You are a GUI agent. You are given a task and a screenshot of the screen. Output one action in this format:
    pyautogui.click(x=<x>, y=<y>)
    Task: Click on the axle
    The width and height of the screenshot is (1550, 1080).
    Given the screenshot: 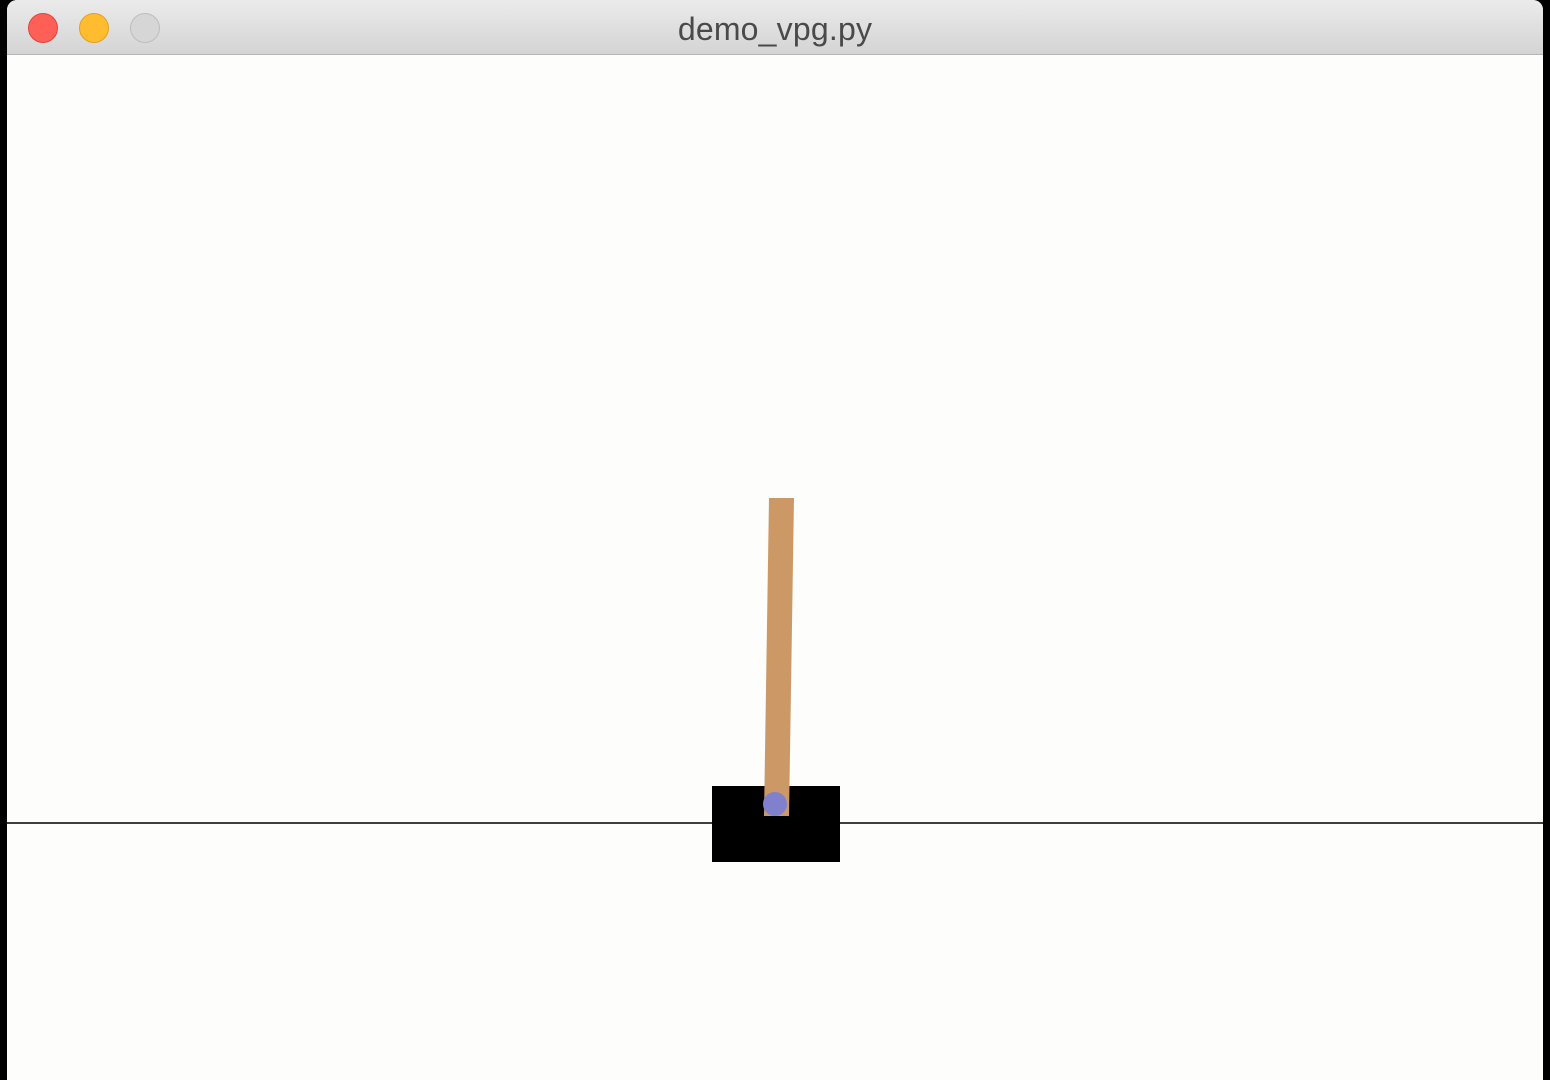 What is the action you would take?
    pyautogui.click(x=775, y=804)
    